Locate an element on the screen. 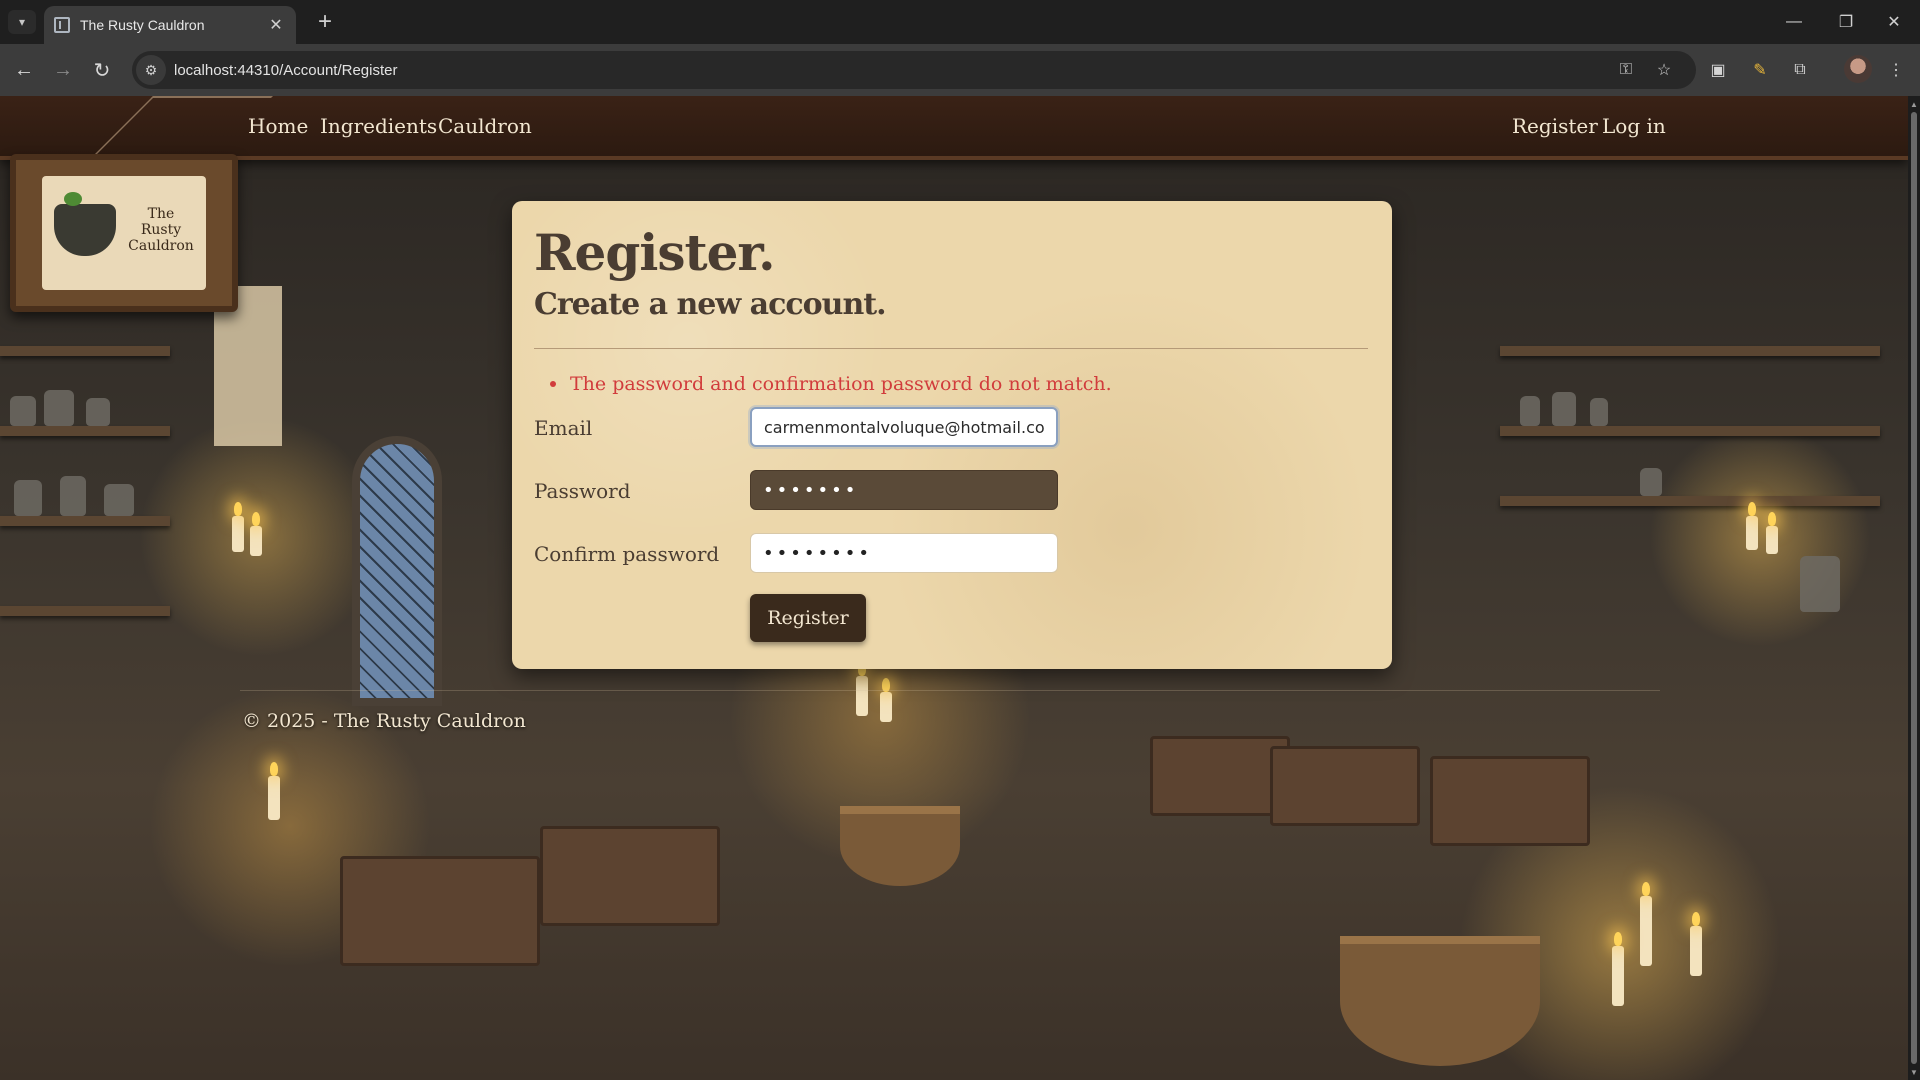 This screenshot has height=1080, width=1920. puzzle-icon: ⧉ is located at coordinates (1800, 70).